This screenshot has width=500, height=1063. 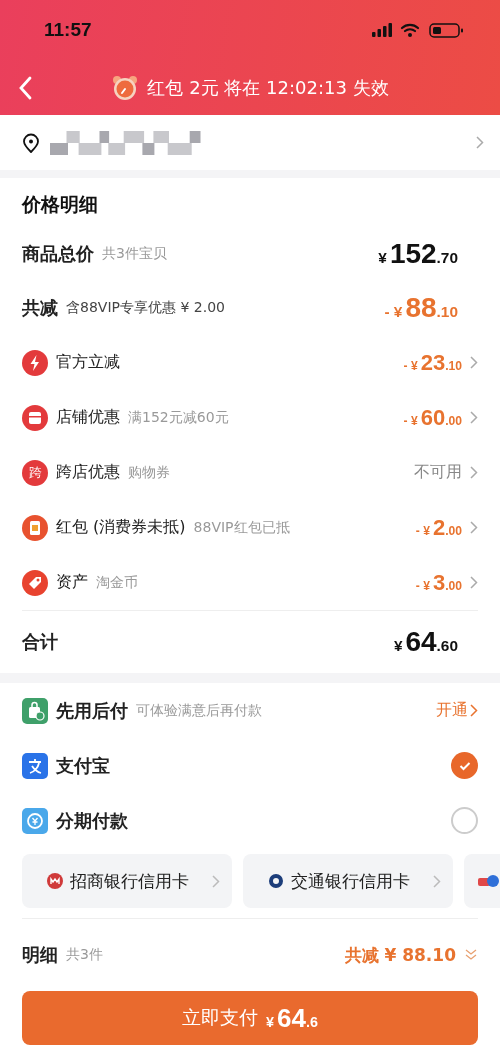 I want to click on price-amount: - ¥3.00, so click(x=438, y=582).